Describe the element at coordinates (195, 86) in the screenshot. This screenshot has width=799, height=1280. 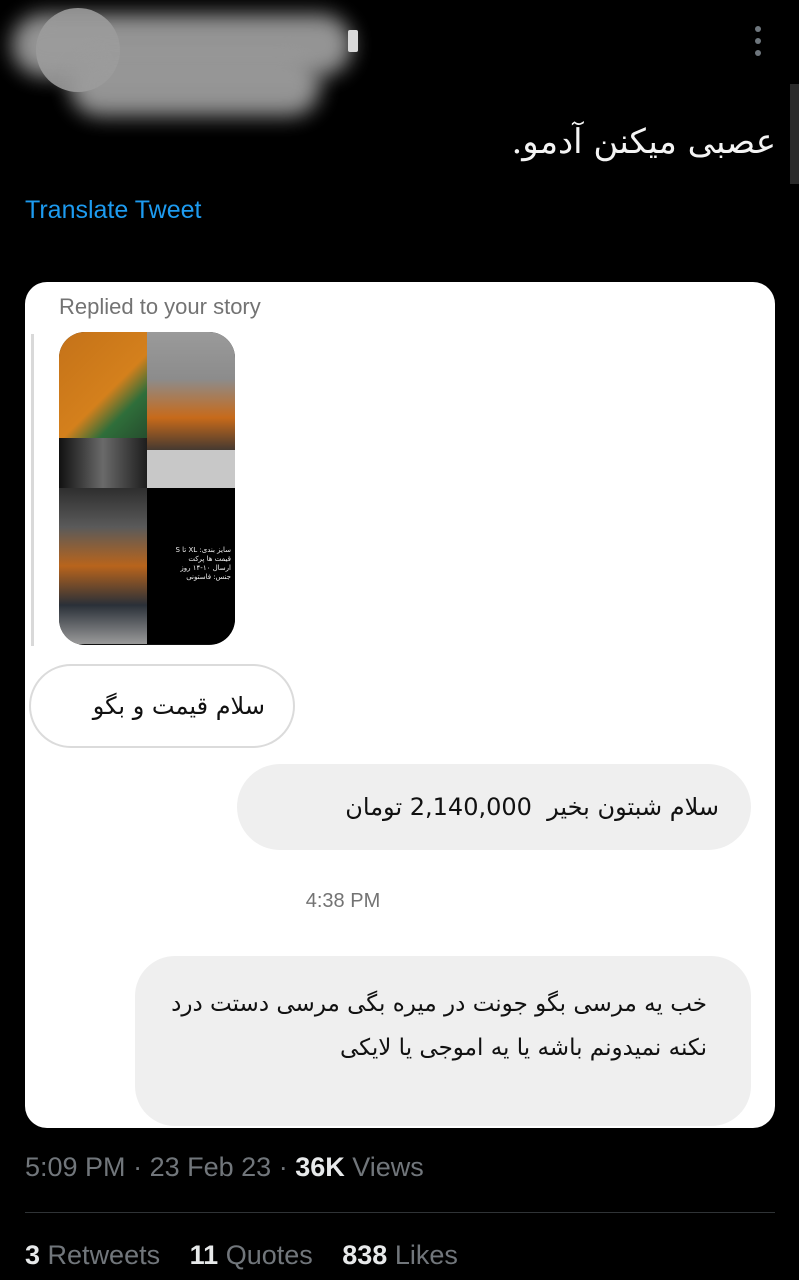
I see `author-handle-redacted` at that location.